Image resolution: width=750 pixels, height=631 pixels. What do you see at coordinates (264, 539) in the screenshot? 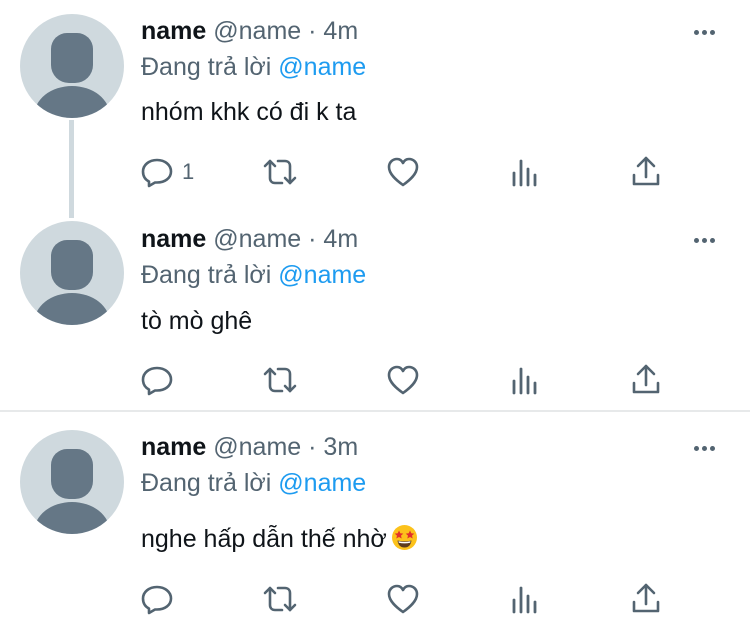
I see `tweet-text-content: nghe hấp dẫn thế nhờ` at bounding box center [264, 539].